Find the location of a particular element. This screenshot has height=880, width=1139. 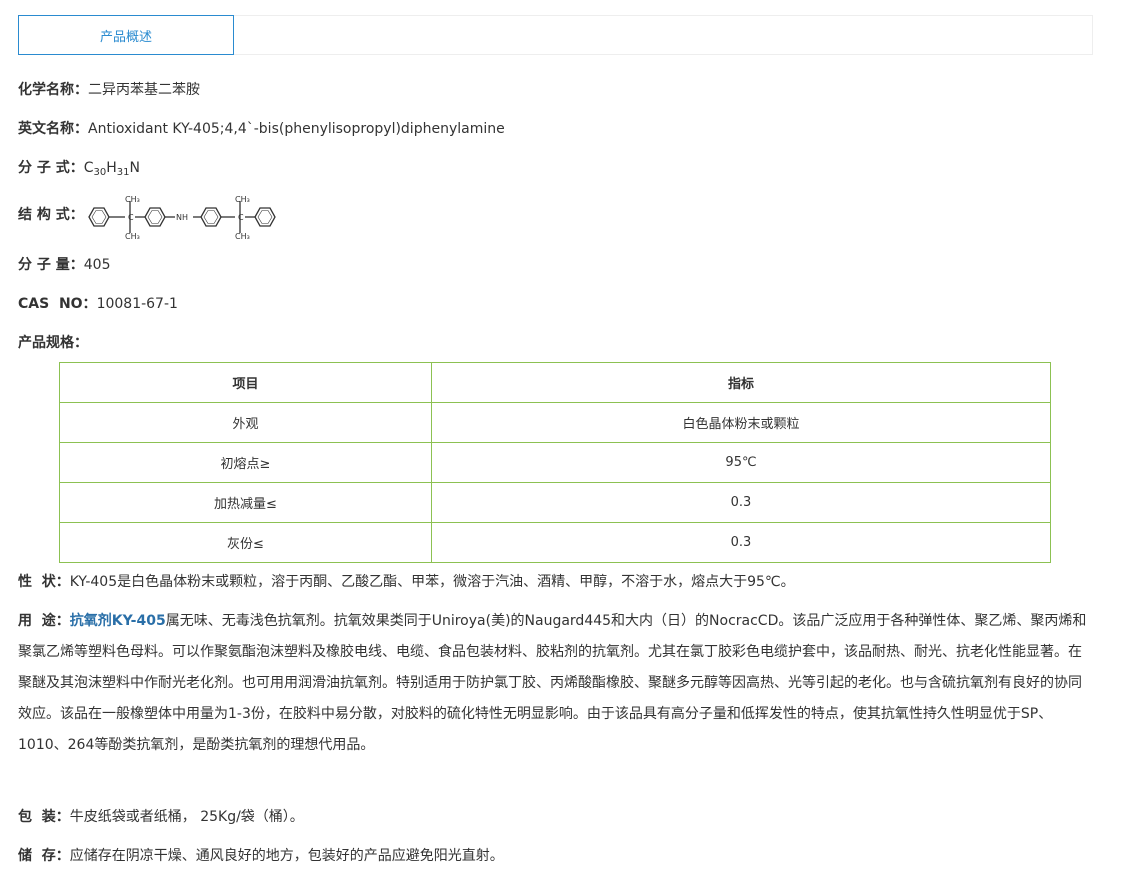

mw-label: 分 子 量： is located at coordinates (51, 265).